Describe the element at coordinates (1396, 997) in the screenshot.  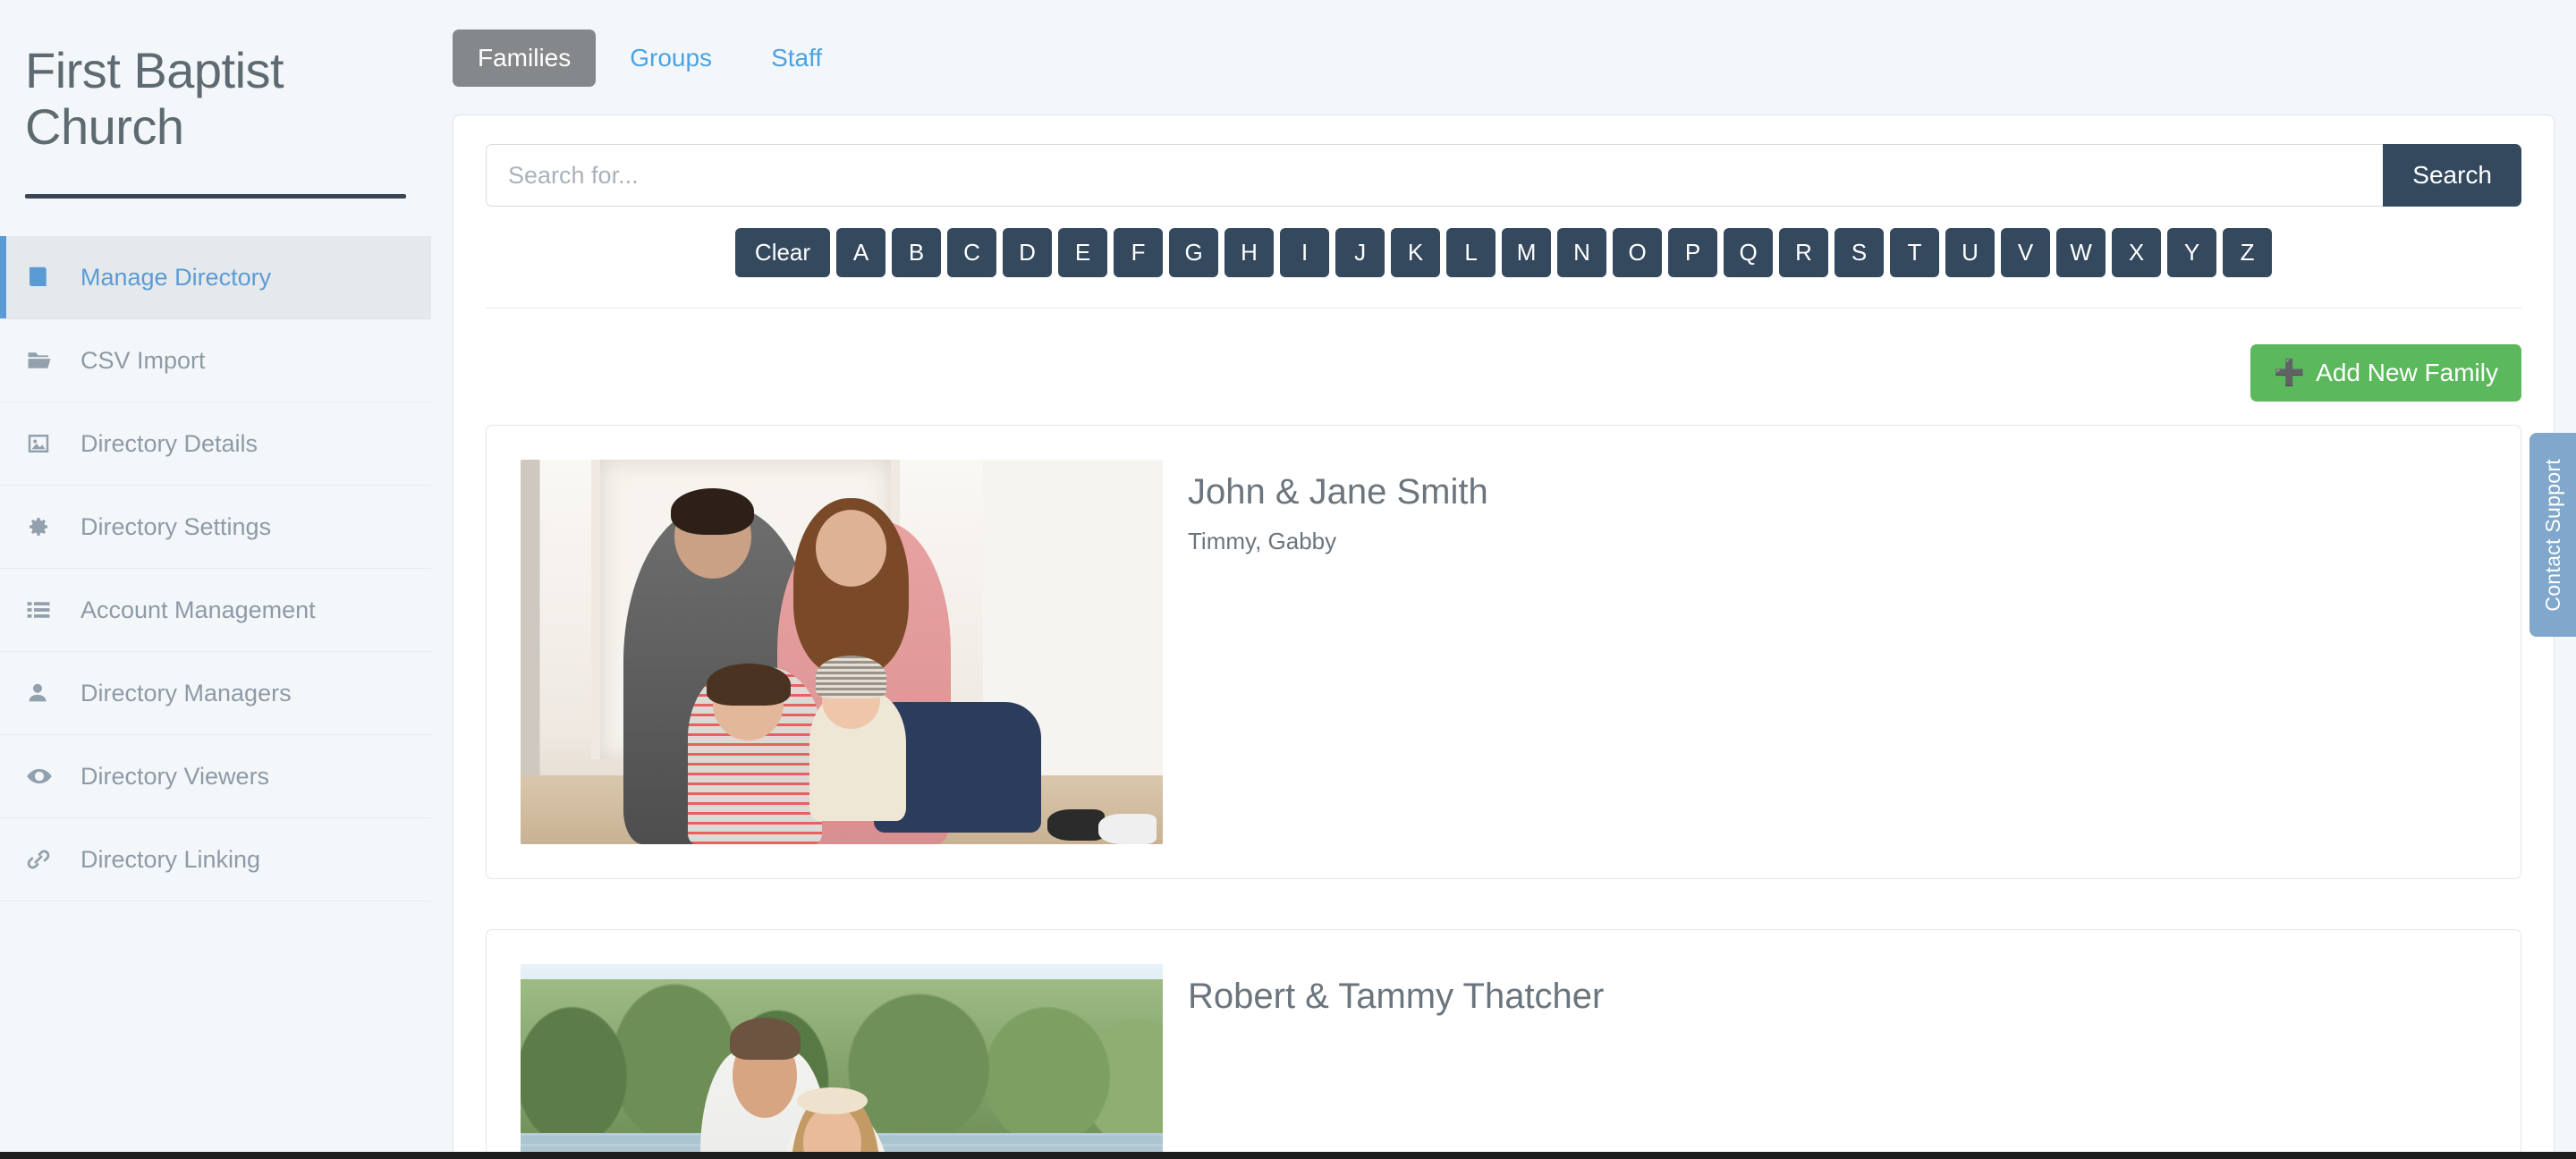
I see `family-name: Robert & Tammy Thatcher` at that location.